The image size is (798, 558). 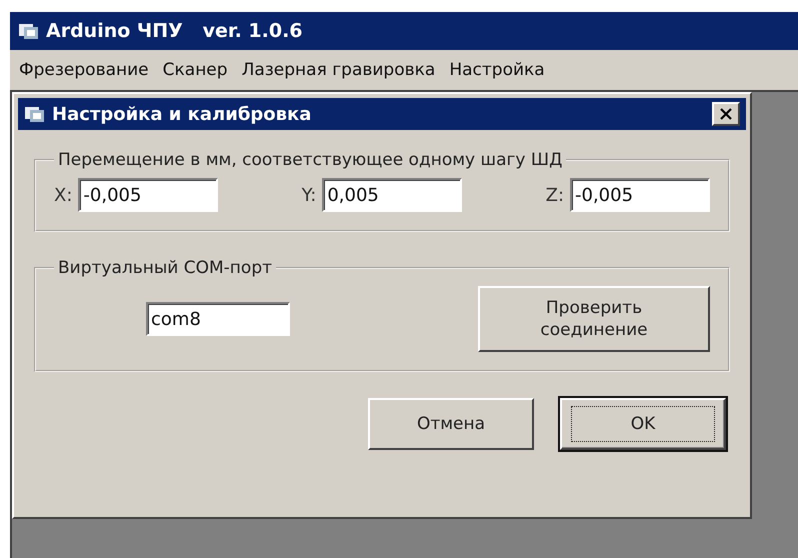 I want to click on menu-item: Настройка, so click(x=497, y=70).